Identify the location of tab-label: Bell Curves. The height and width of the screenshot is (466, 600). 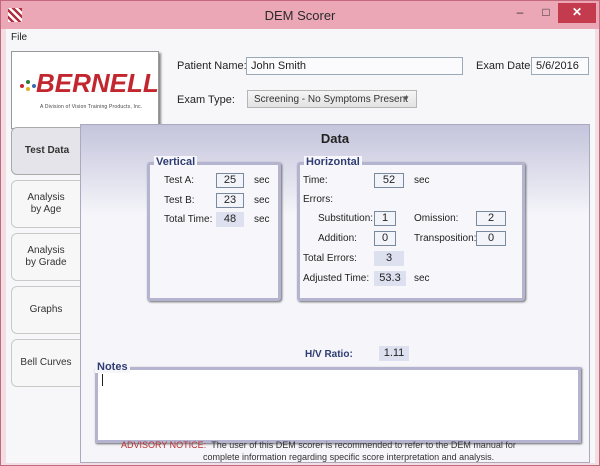
(46, 362).